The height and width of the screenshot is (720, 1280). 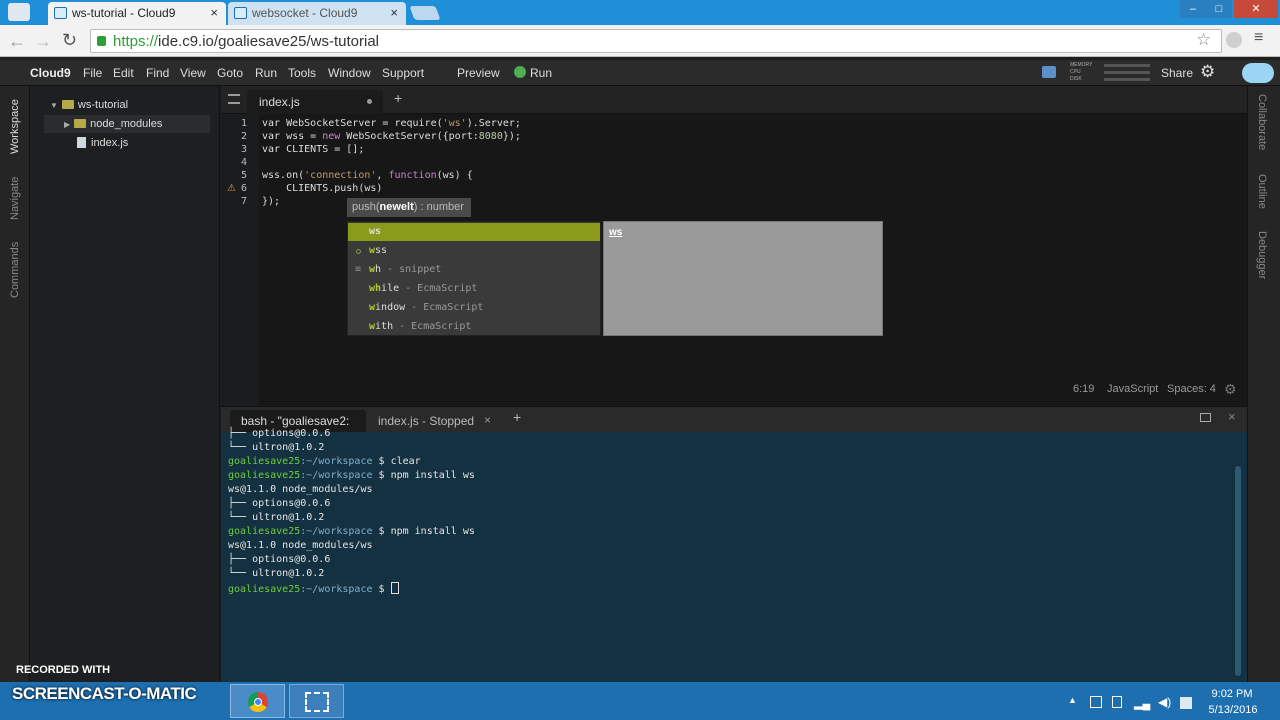 What do you see at coordinates (67, 104) in the screenshot?
I see `folder-icon` at bounding box center [67, 104].